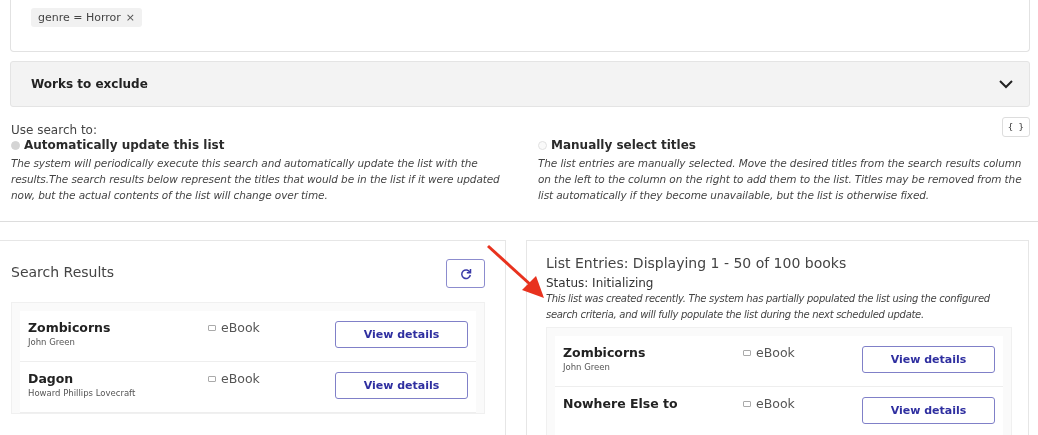 The image size is (1038, 435). I want to click on accordion-title: Works to exclude, so click(89, 84).